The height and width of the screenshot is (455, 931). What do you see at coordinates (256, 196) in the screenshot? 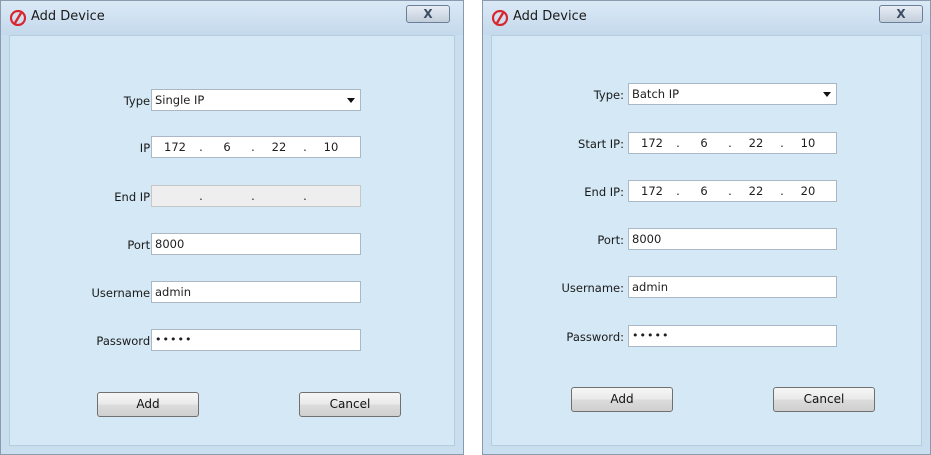
I see `end-ip-field-disabled: . . .` at bounding box center [256, 196].